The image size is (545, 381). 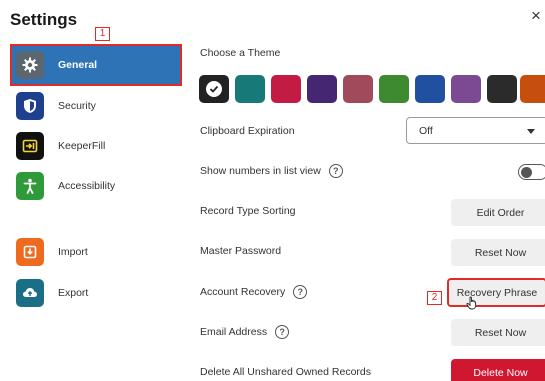 I want to click on account-recovery-label: Account Recovery ?, so click(x=254, y=292).